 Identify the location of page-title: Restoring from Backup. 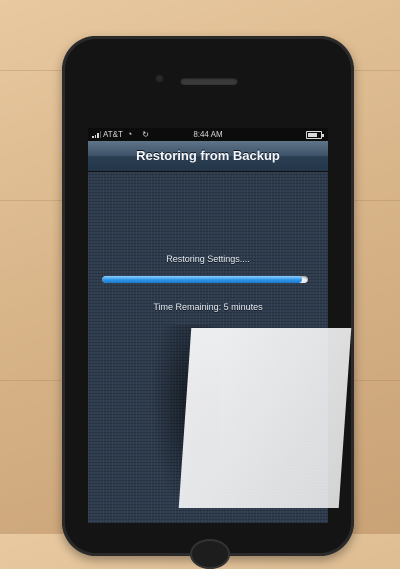
(208, 155).